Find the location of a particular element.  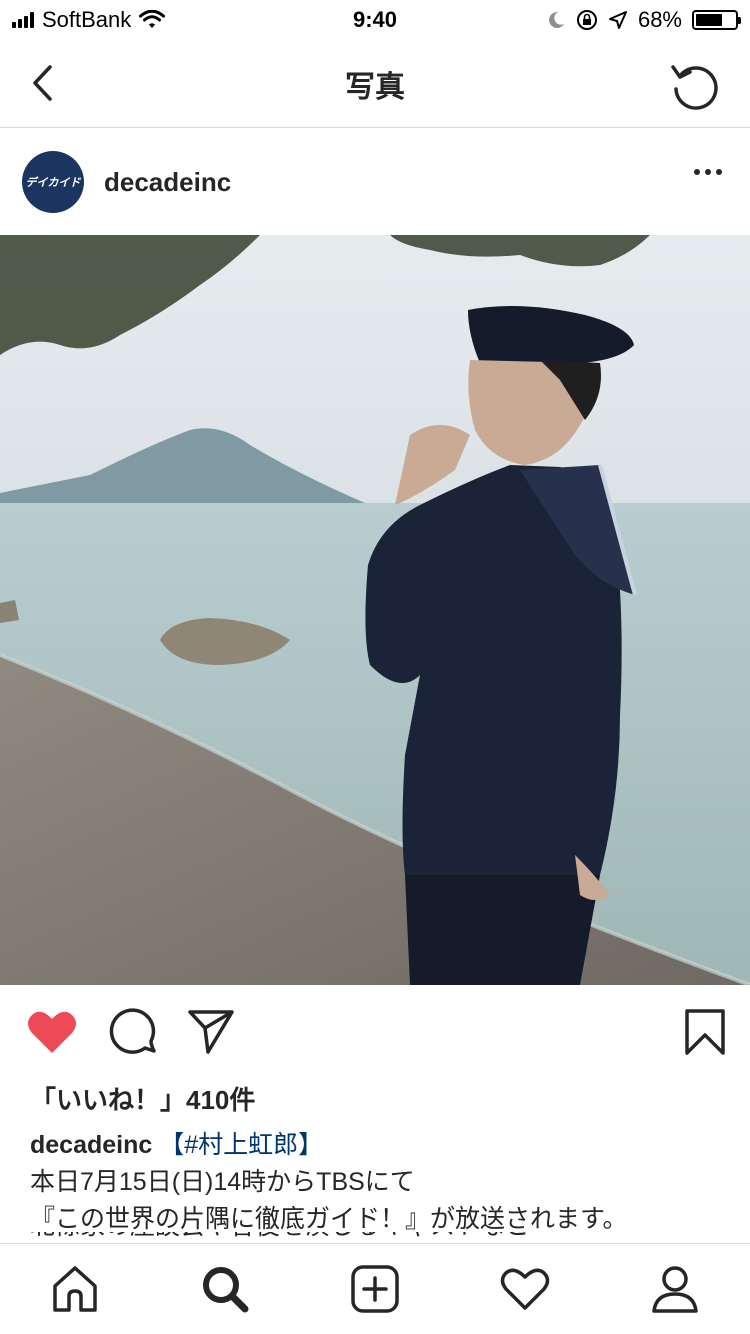

tab-activity is located at coordinates (525, 1289).